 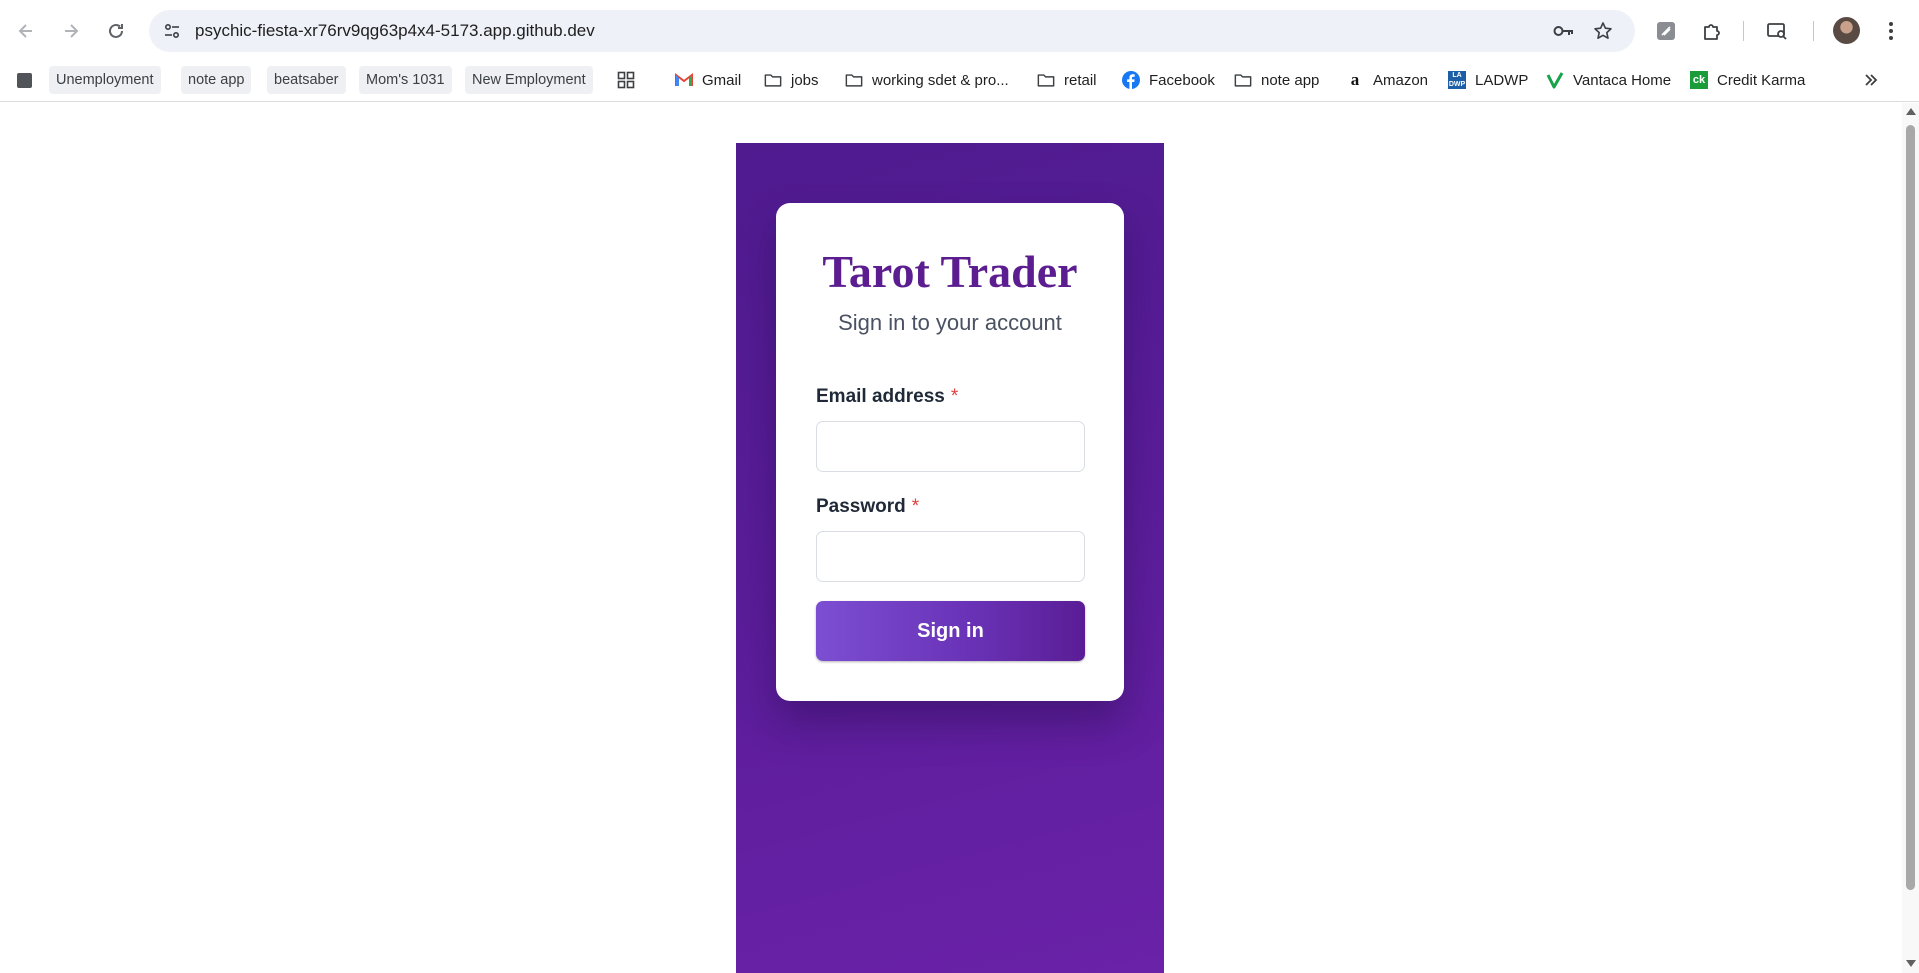 I want to click on bookmark-ladwp: LA DWP LADWP, so click(x=1488, y=80).